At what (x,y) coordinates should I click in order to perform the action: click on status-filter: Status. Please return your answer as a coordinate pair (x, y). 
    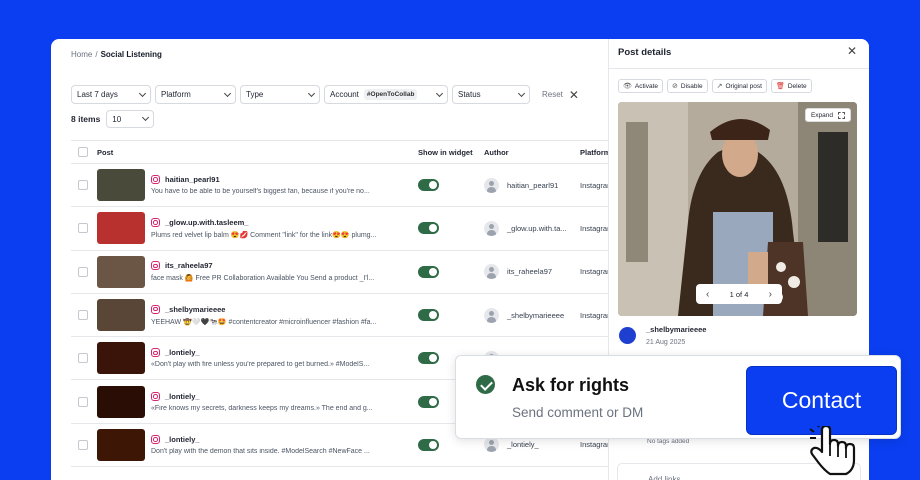
    Looking at the image, I should click on (491, 94).